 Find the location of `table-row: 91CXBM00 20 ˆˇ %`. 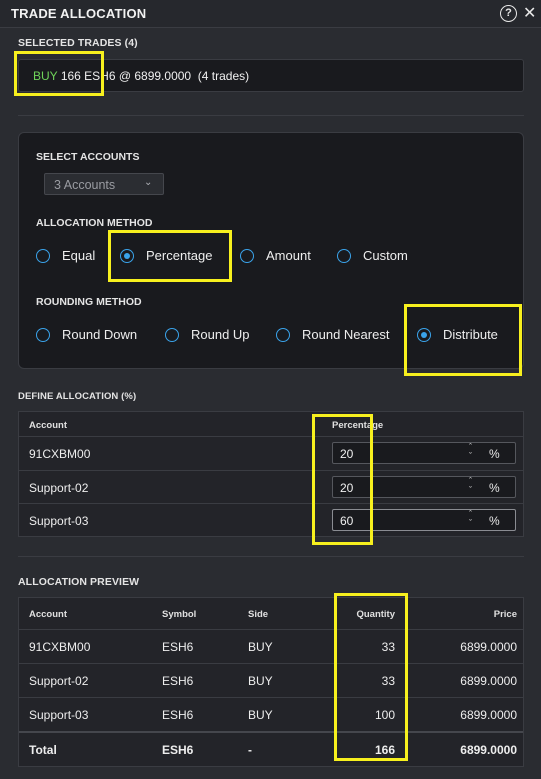

table-row: 91CXBM00 20 ˆˇ % is located at coordinates (271, 453).